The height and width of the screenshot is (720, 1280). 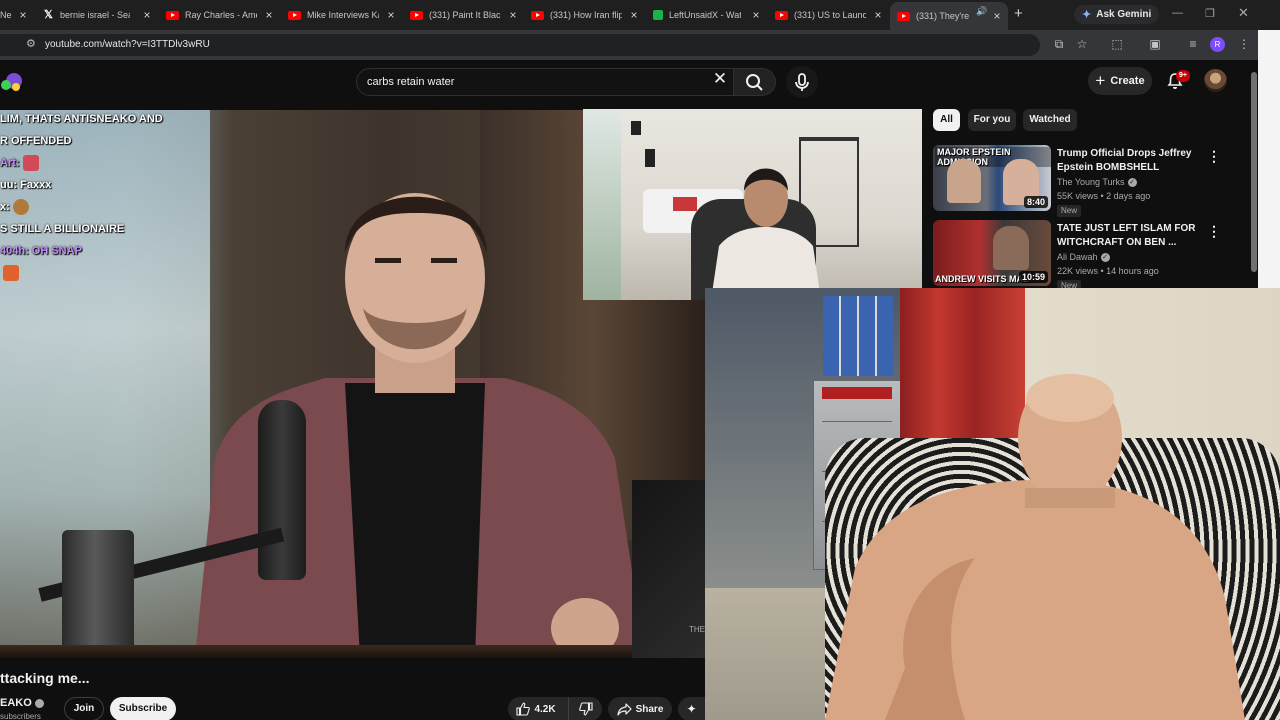 What do you see at coordinates (1155, 44) in the screenshot?
I see `side-panel-icon: ▣` at bounding box center [1155, 44].